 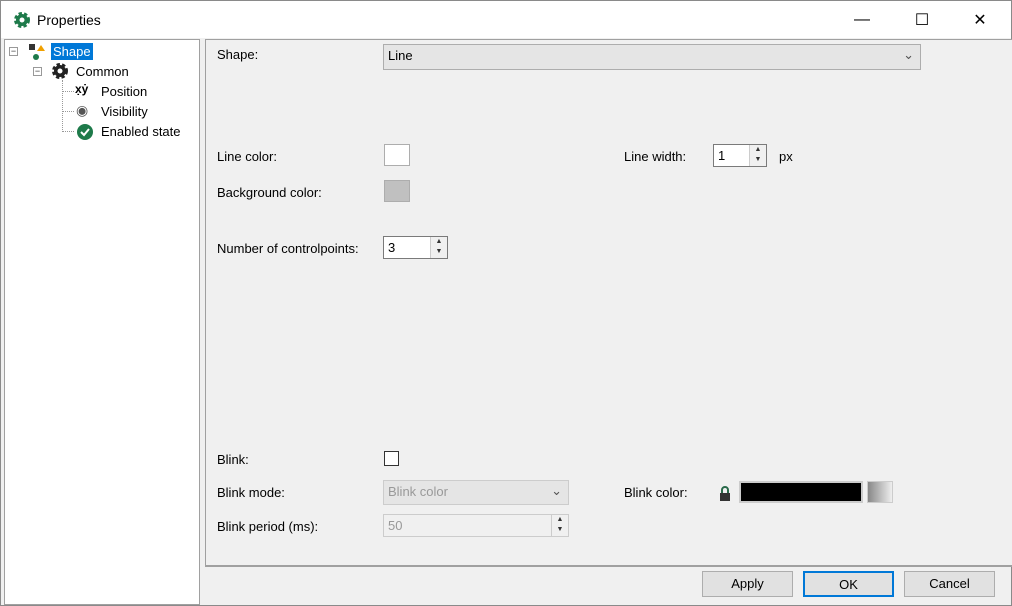 I want to click on gradient-button, so click(x=880, y=492).